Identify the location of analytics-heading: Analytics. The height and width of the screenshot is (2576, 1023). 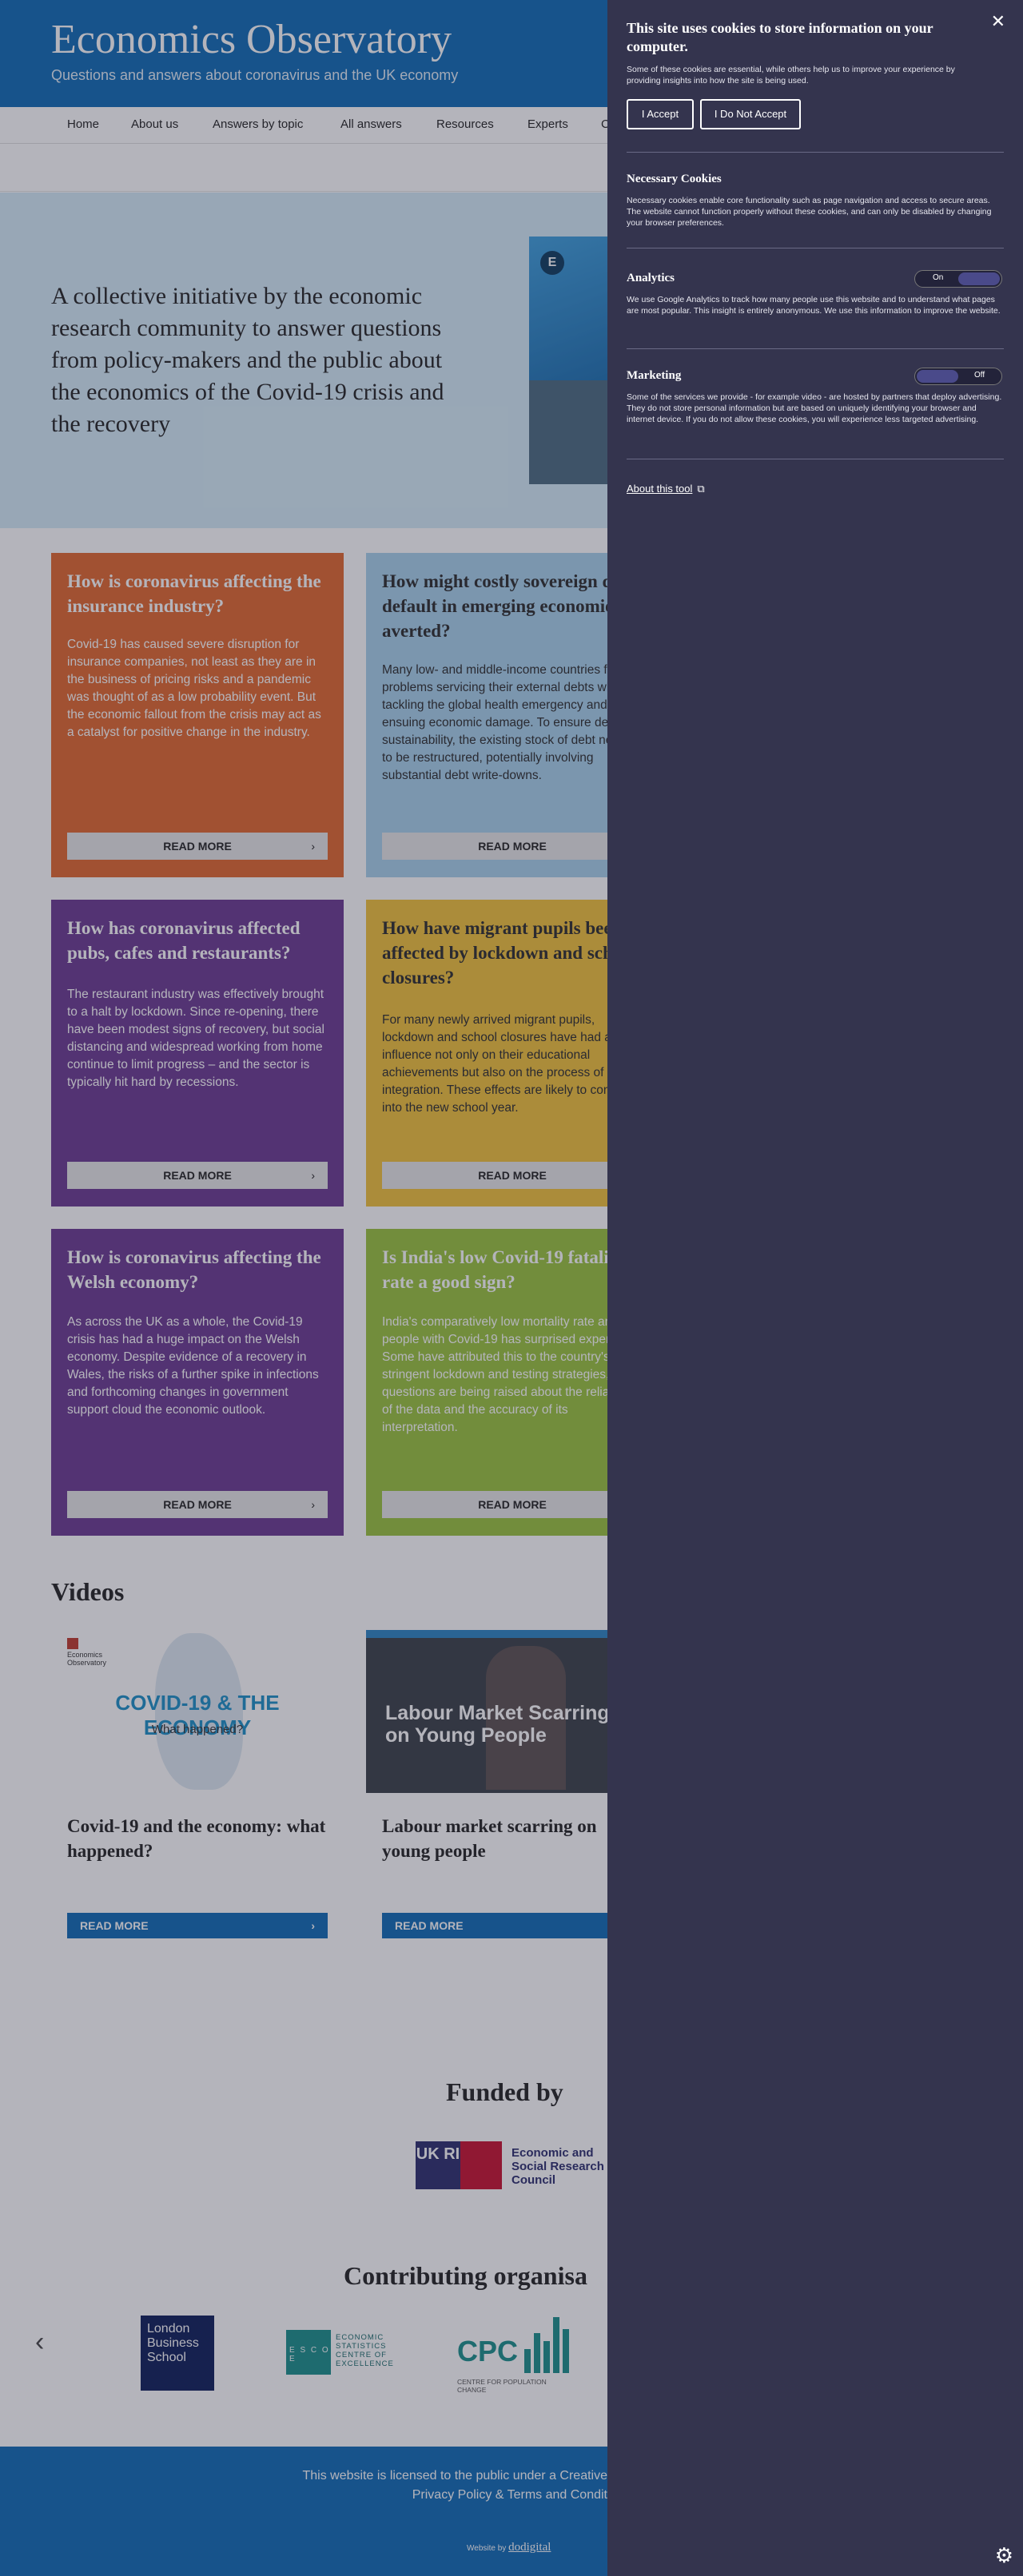
(651, 278).